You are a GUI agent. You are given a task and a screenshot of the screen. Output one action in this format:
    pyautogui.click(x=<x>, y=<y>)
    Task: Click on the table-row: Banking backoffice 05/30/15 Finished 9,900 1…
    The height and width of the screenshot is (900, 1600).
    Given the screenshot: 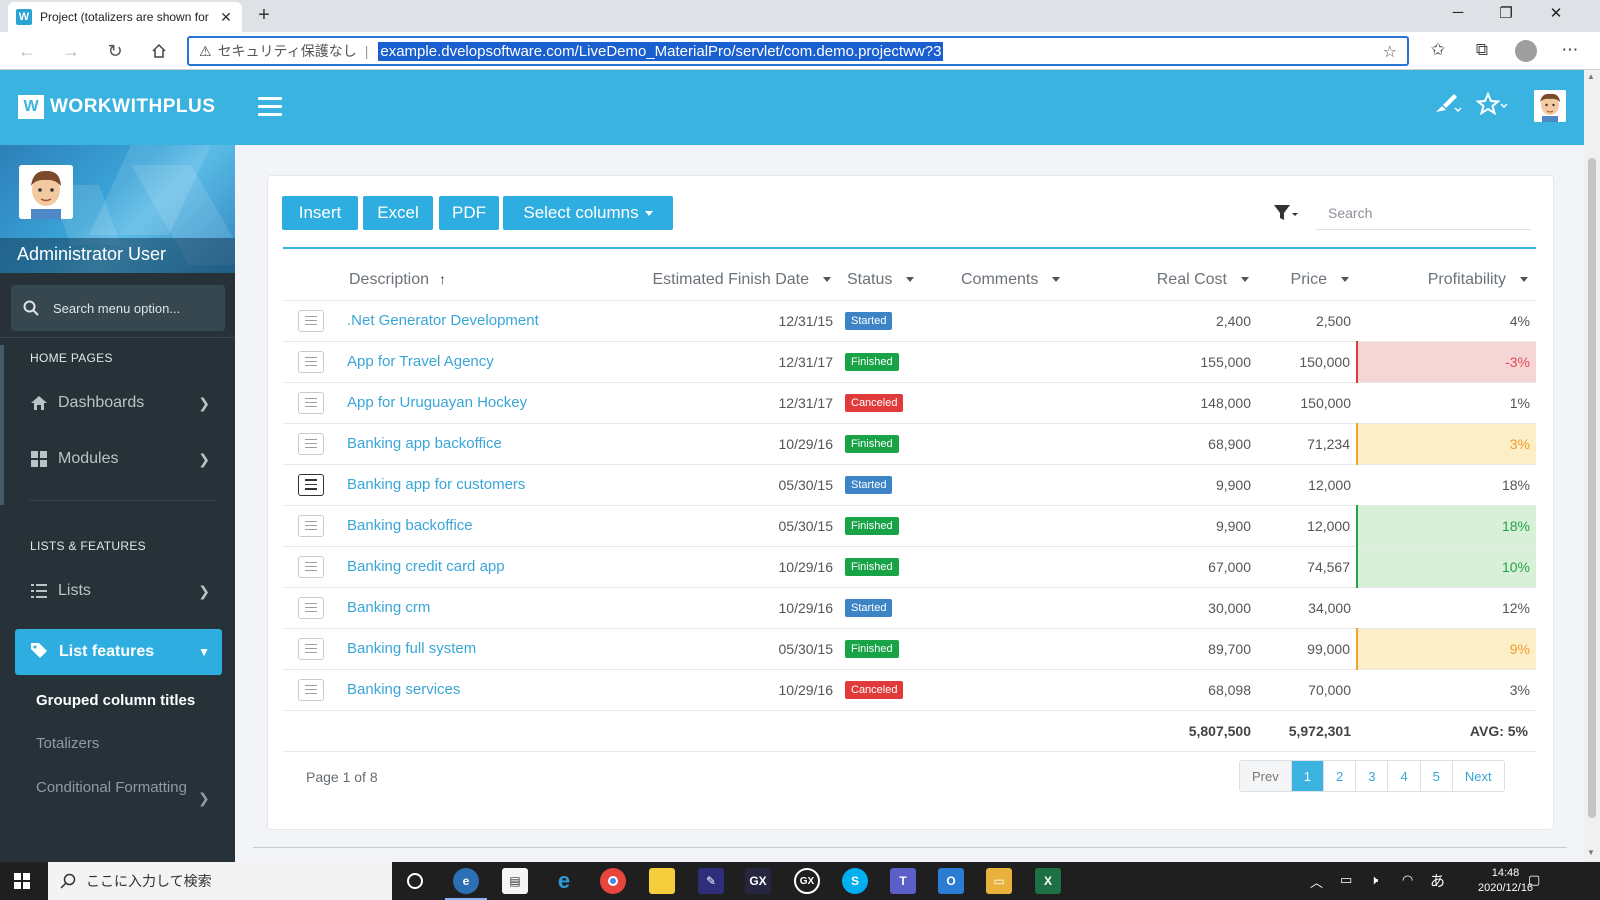 What is the action you would take?
    pyautogui.click(x=909, y=526)
    